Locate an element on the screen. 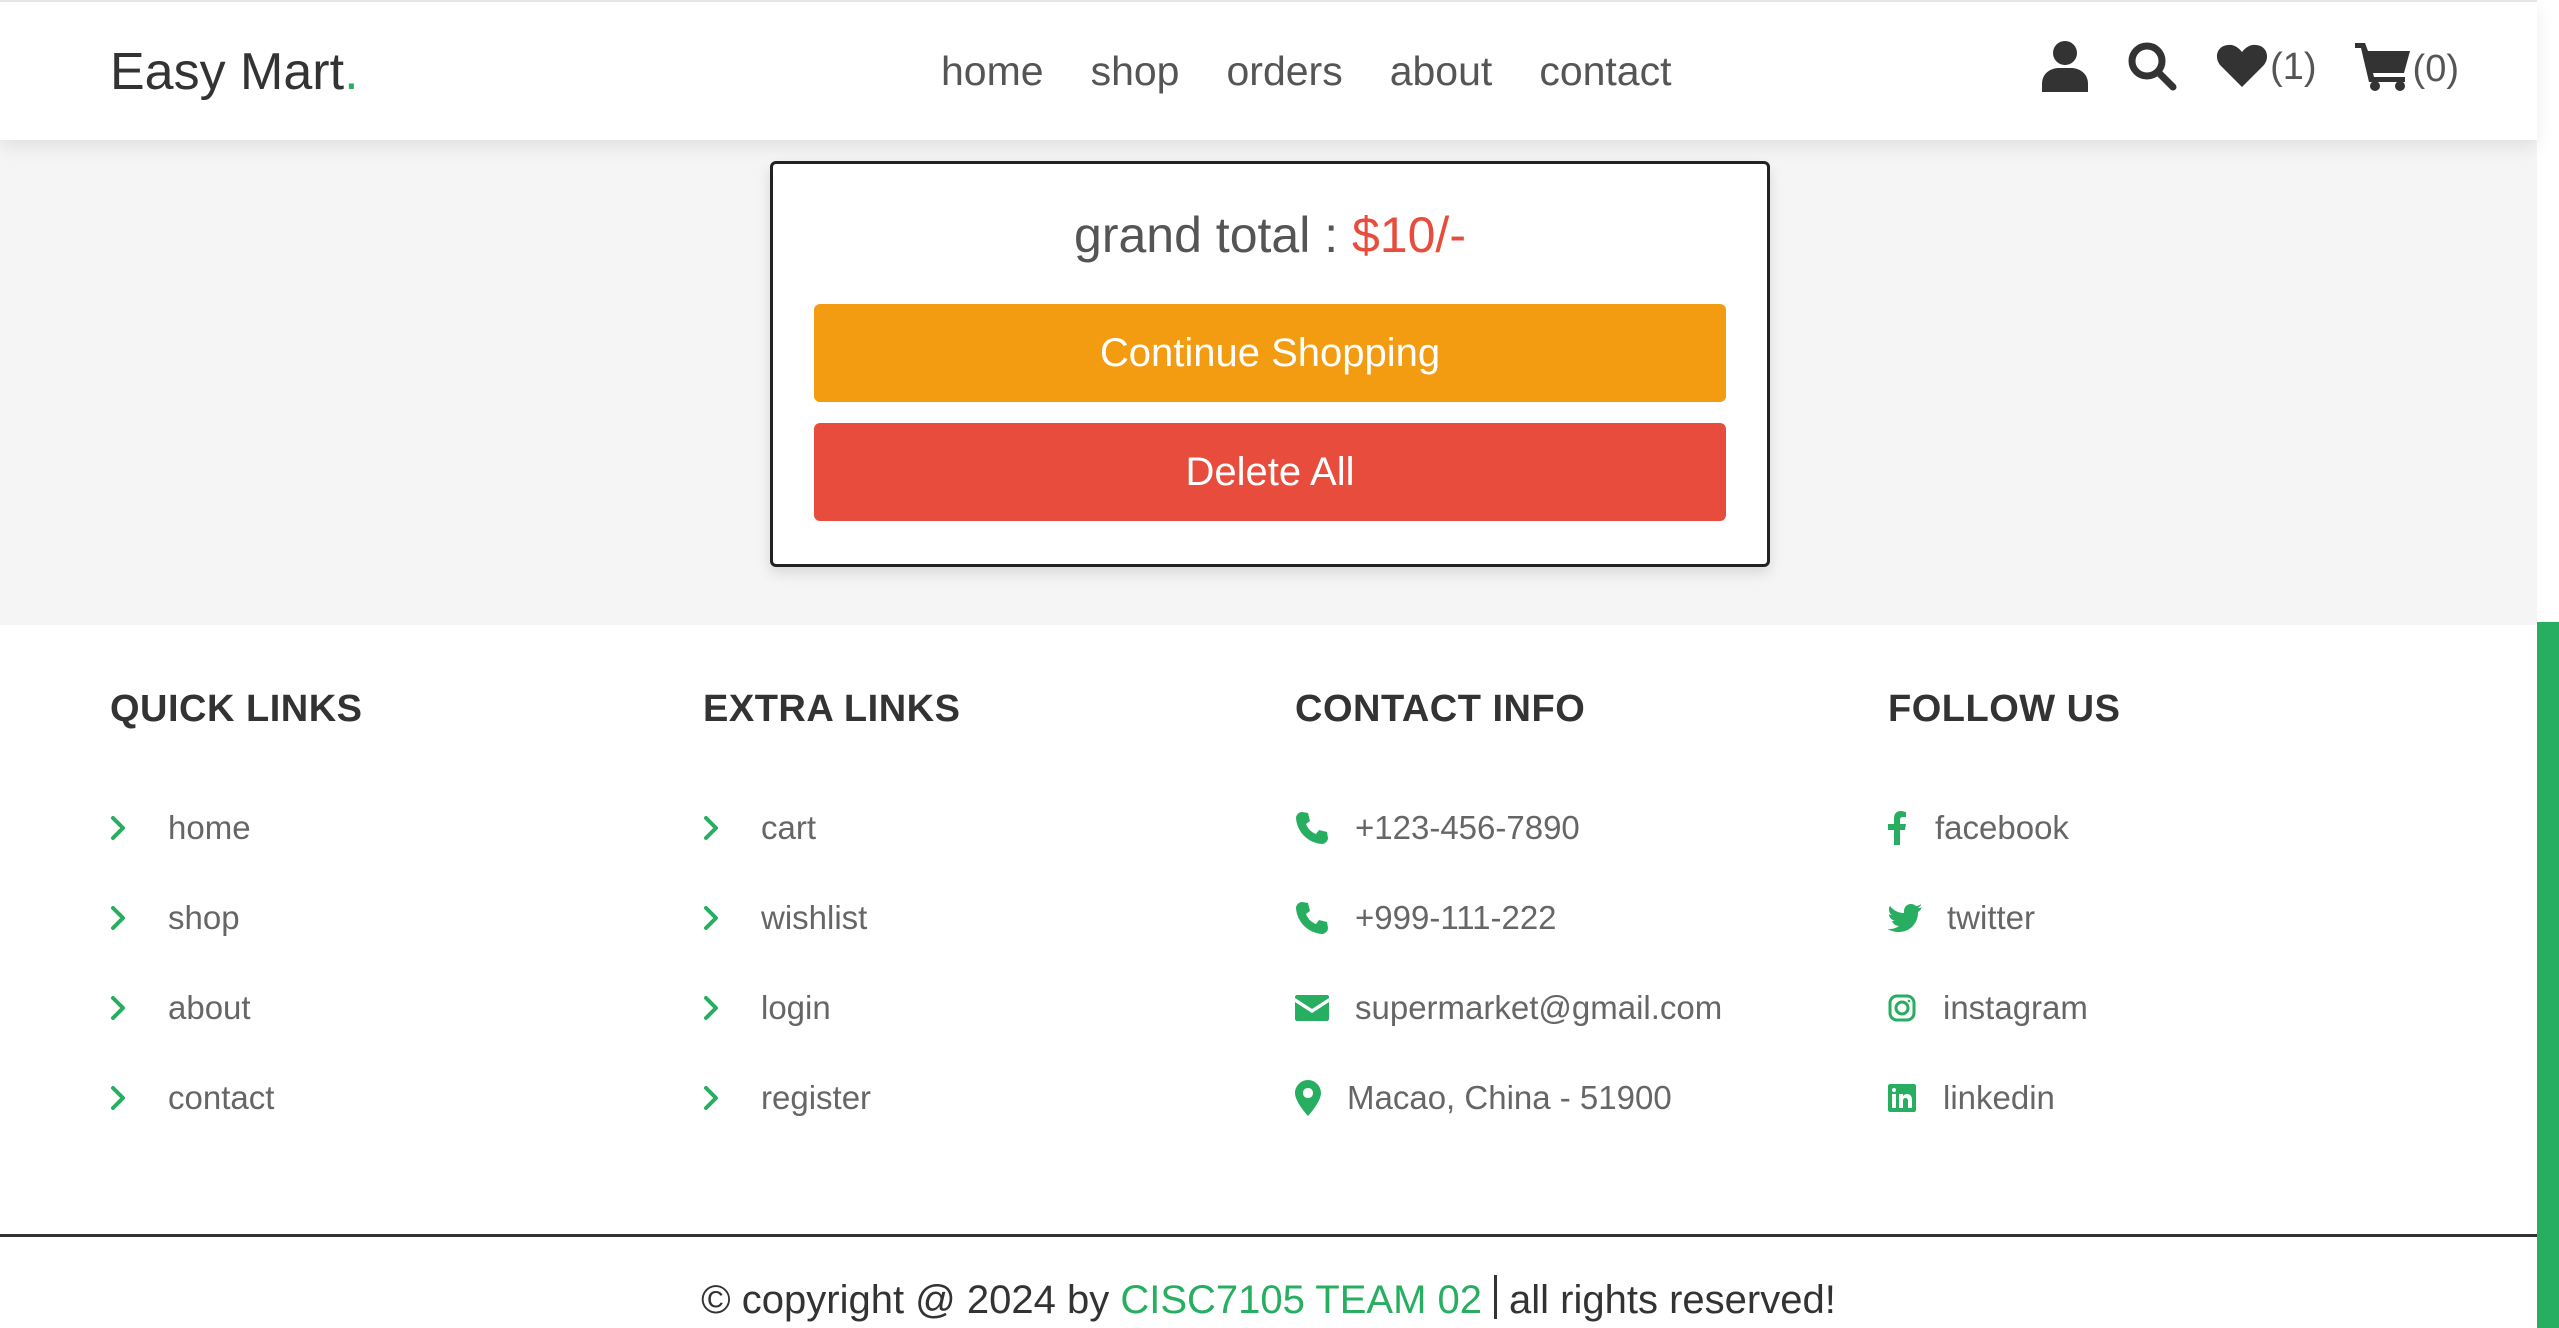  extra-links-section: EXTRA LINKS cart wishlist login register is located at coordinates (831, 915).